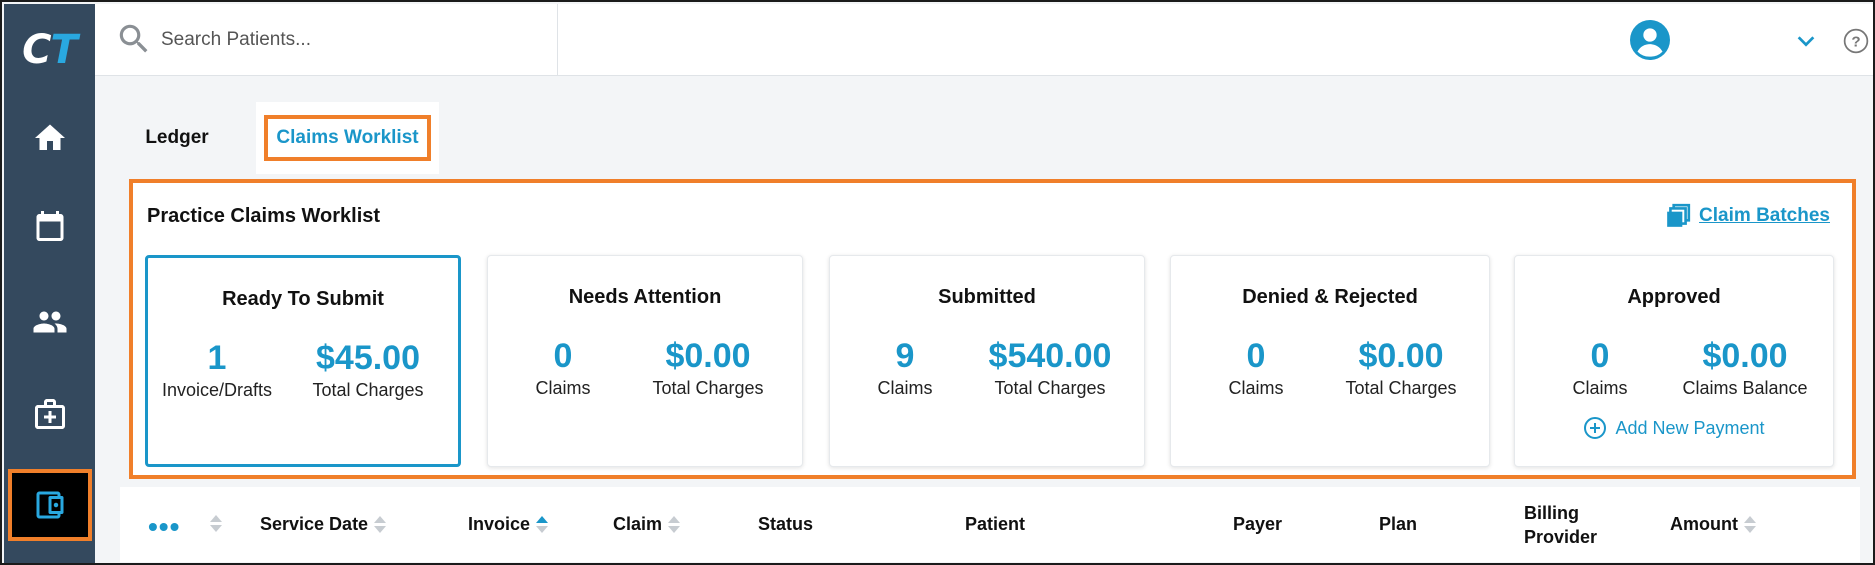  I want to click on tab-ledger: Ledger, so click(177, 138).